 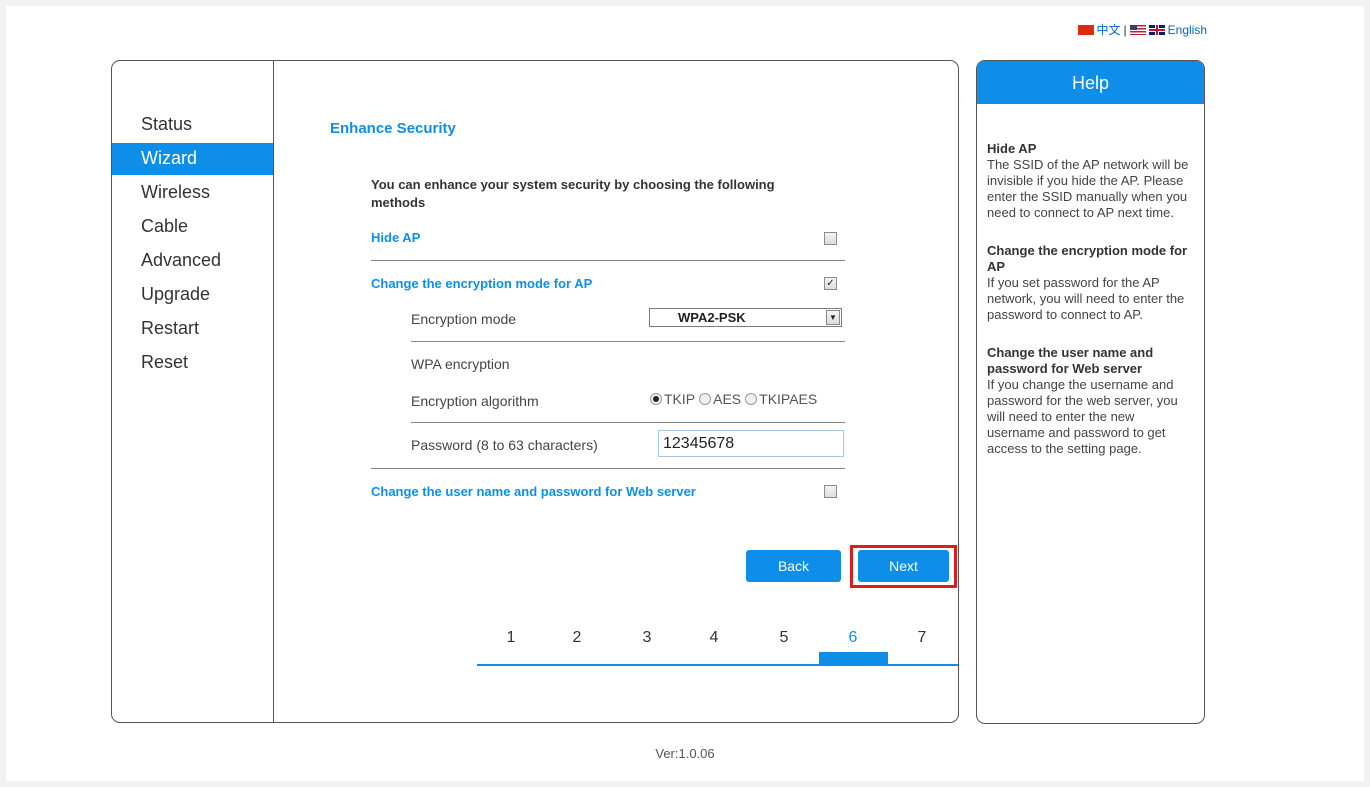 What do you see at coordinates (680, 399) in the screenshot?
I see `radio-tkip-label: TKIP` at bounding box center [680, 399].